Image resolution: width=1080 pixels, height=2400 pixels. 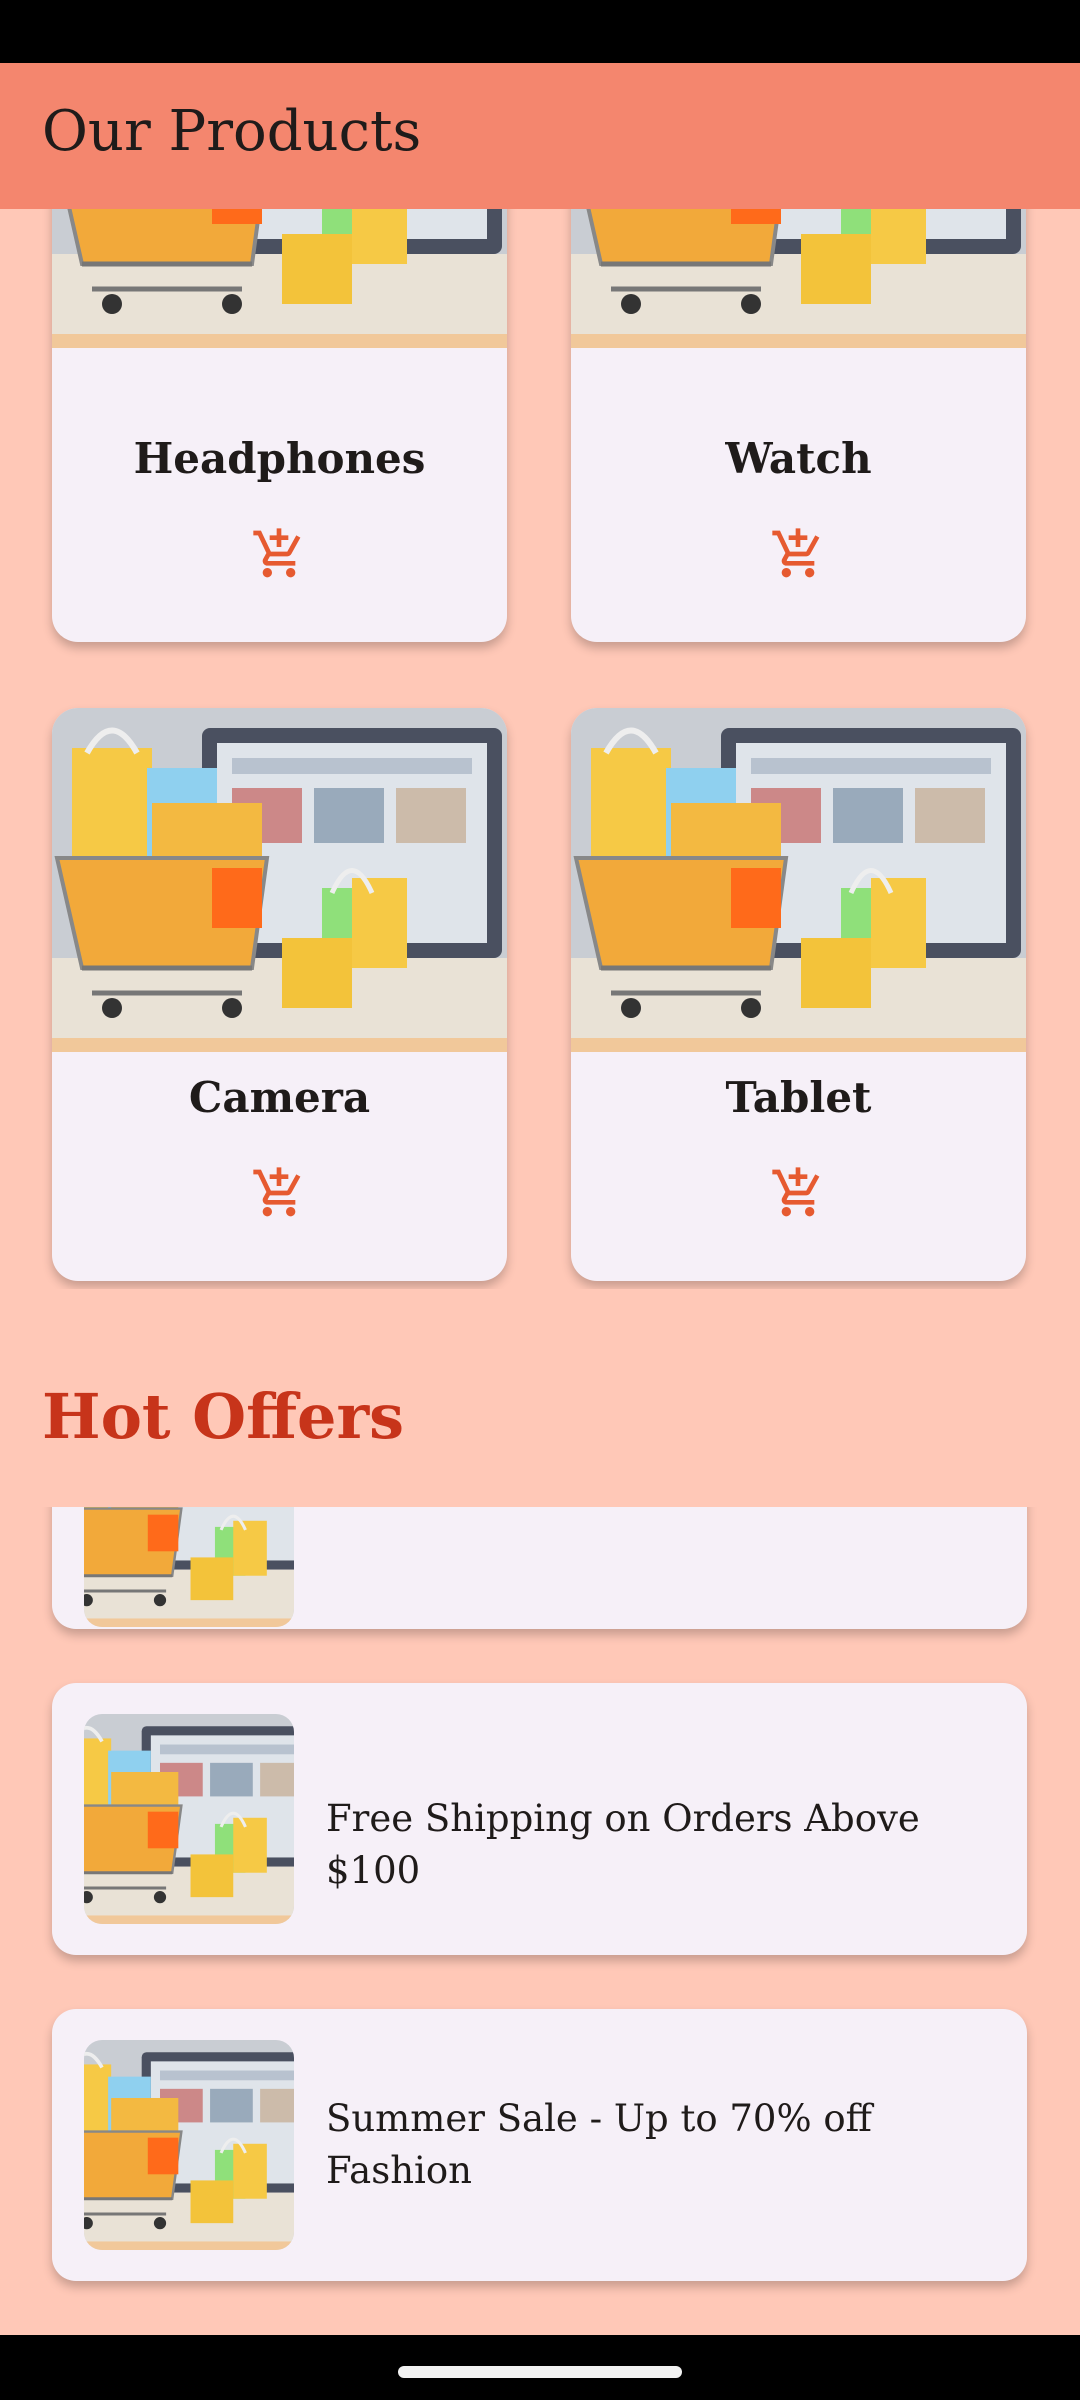 What do you see at coordinates (223, 1416) in the screenshot?
I see `hot-offers-title: Hot Offers` at bounding box center [223, 1416].